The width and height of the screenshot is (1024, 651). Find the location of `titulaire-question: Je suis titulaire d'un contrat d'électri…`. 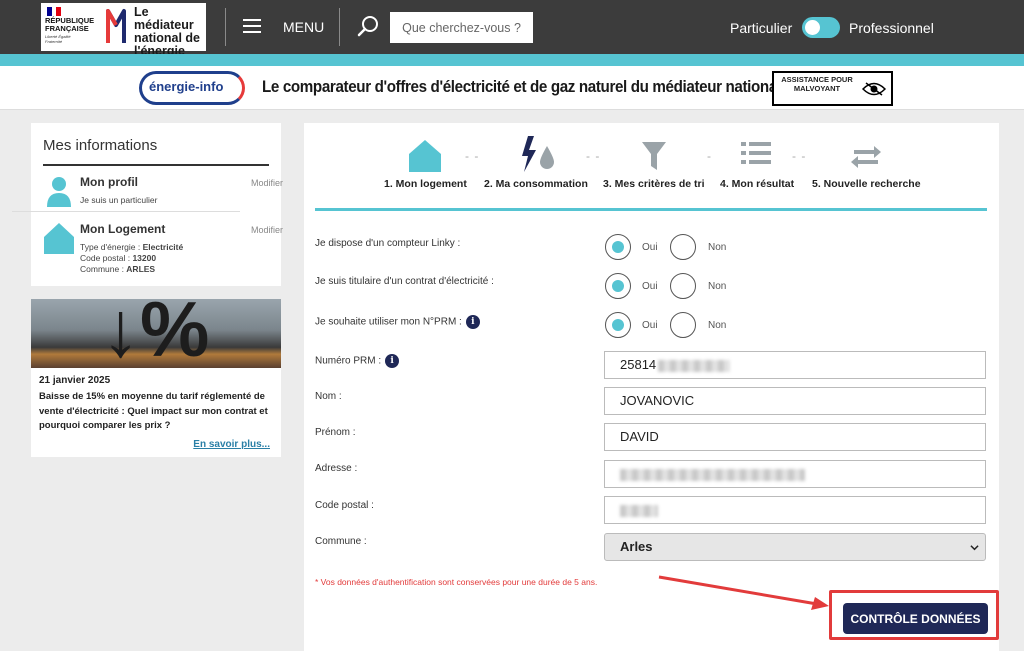

titulaire-question: Je suis titulaire d'un contrat d'électri… is located at coordinates (404, 281).